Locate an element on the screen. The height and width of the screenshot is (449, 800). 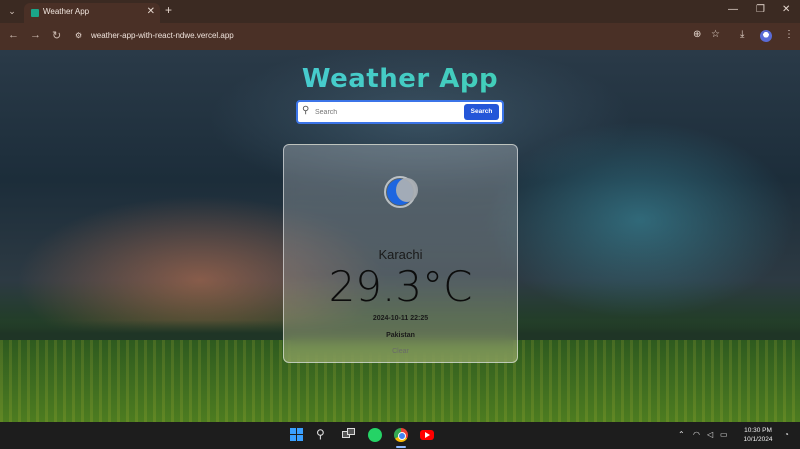
browser-tab: Weather App ✕ is located at coordinates (92, 13).